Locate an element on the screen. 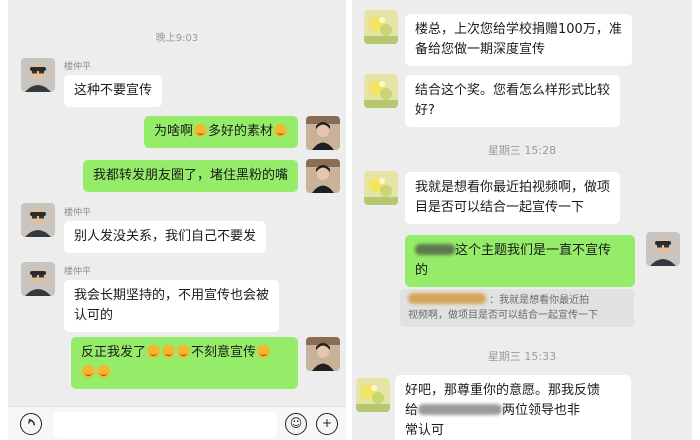 The height and width of the screenshot is (440, 700). input-toolbar: ☺ + is located at coordinates (177, 423).